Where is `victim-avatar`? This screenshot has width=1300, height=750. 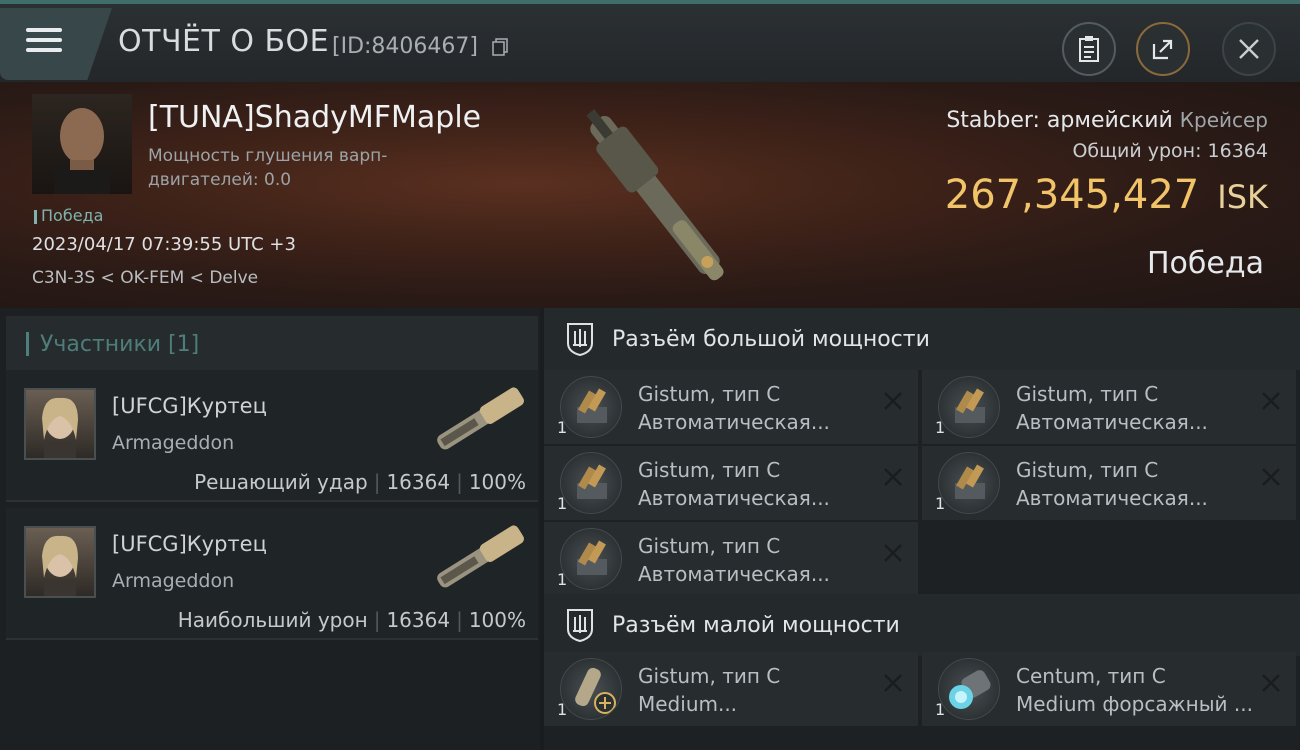 victim-avatar is located at coordinates (82, 144).